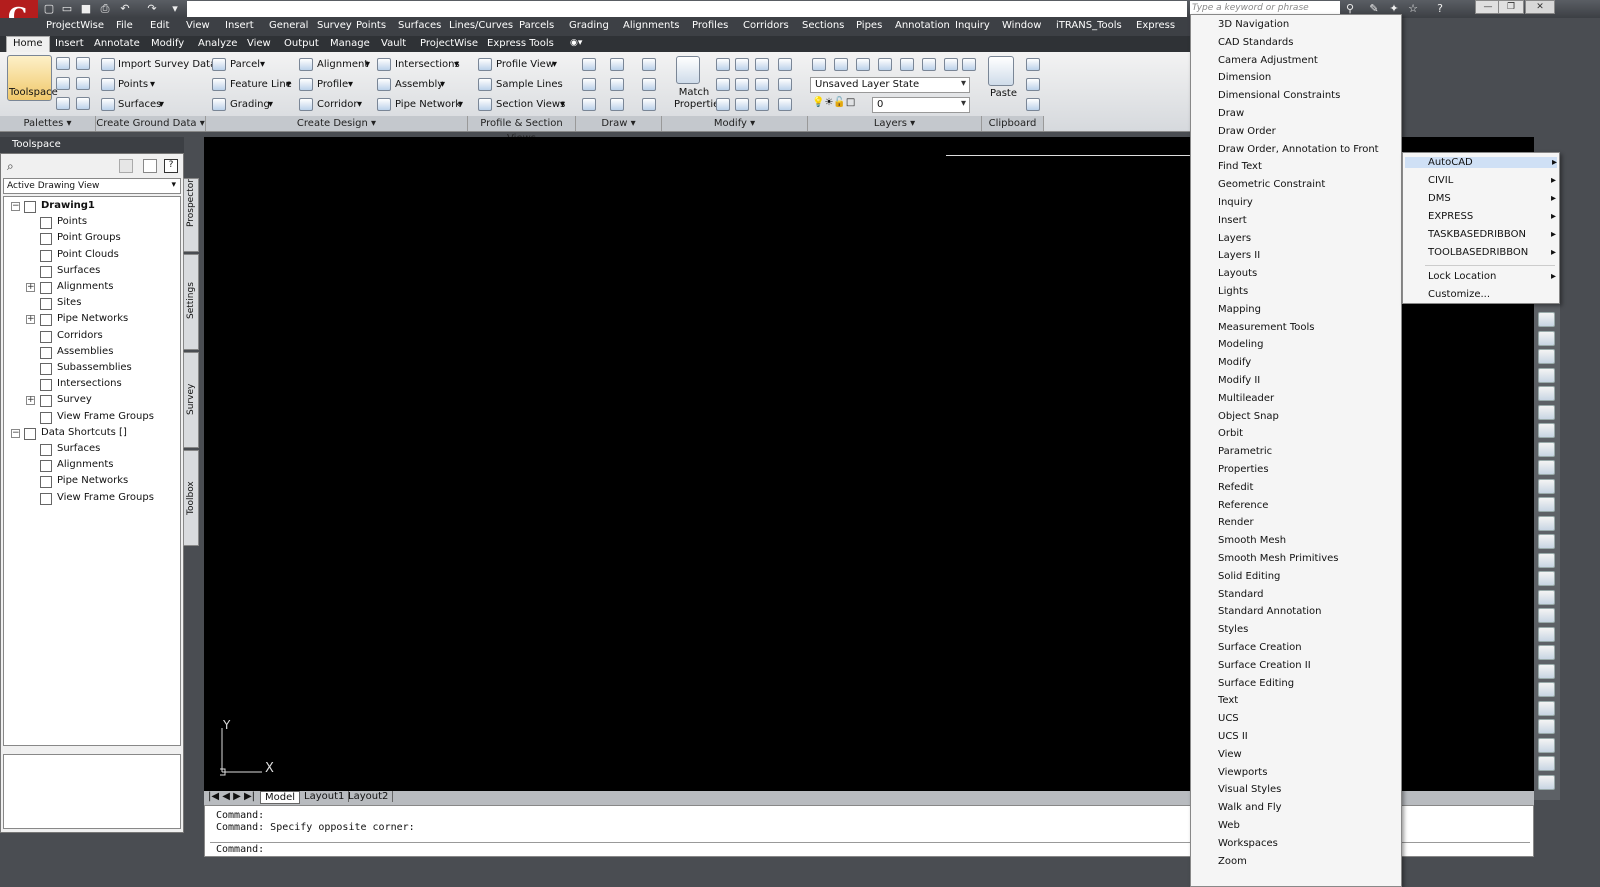 This screenshot has height=887, width=1600. What do you see at coordinates (89, 237) in the screenshot?
I see `tree-item: Point Groups` at bounding box center [89, 237].